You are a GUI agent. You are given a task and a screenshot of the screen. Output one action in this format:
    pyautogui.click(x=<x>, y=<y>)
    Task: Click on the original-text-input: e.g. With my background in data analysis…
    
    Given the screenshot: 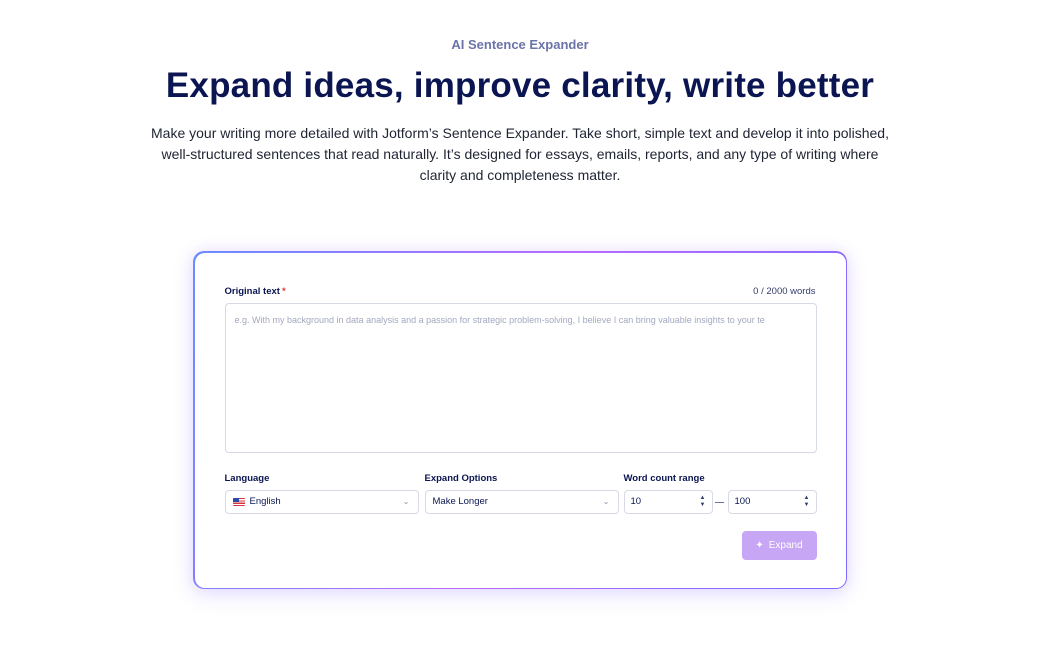 What is the action you would take?
    pyautogui.click(x=520, y=377)
    